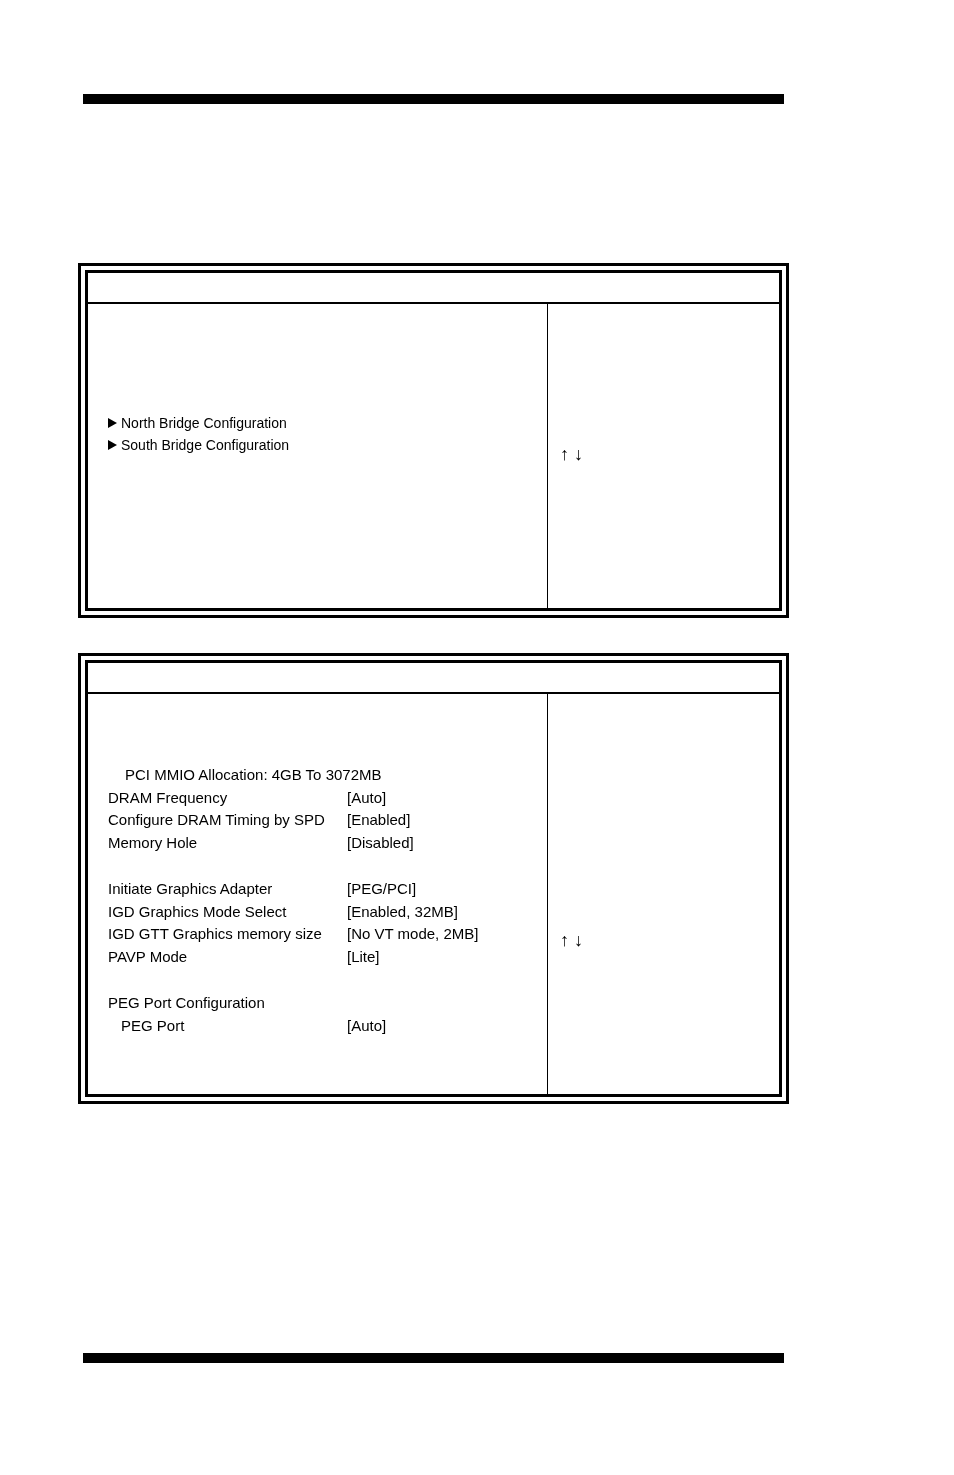 Image resolution: width=954 pixels, height=1475 pixels. What do you see at coordinates (363, 957) in the screenshot?
I see `setting-value: [Lite]` at bounding box center [363, 957].